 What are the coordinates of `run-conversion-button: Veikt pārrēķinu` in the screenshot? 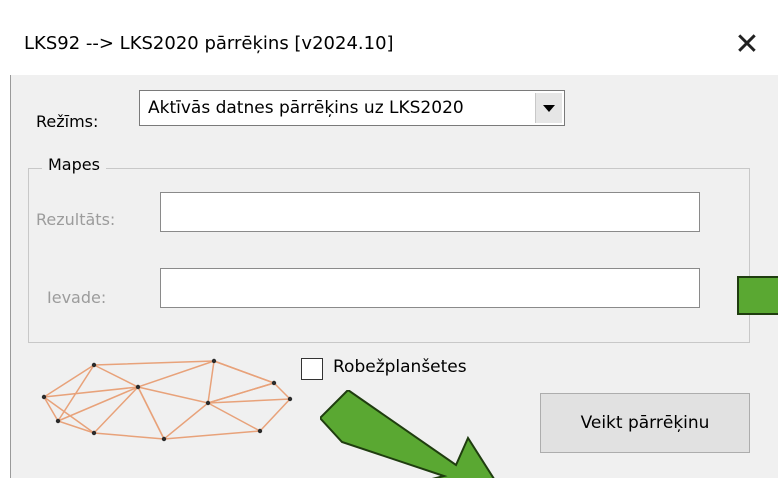 It's located at (645, 423).